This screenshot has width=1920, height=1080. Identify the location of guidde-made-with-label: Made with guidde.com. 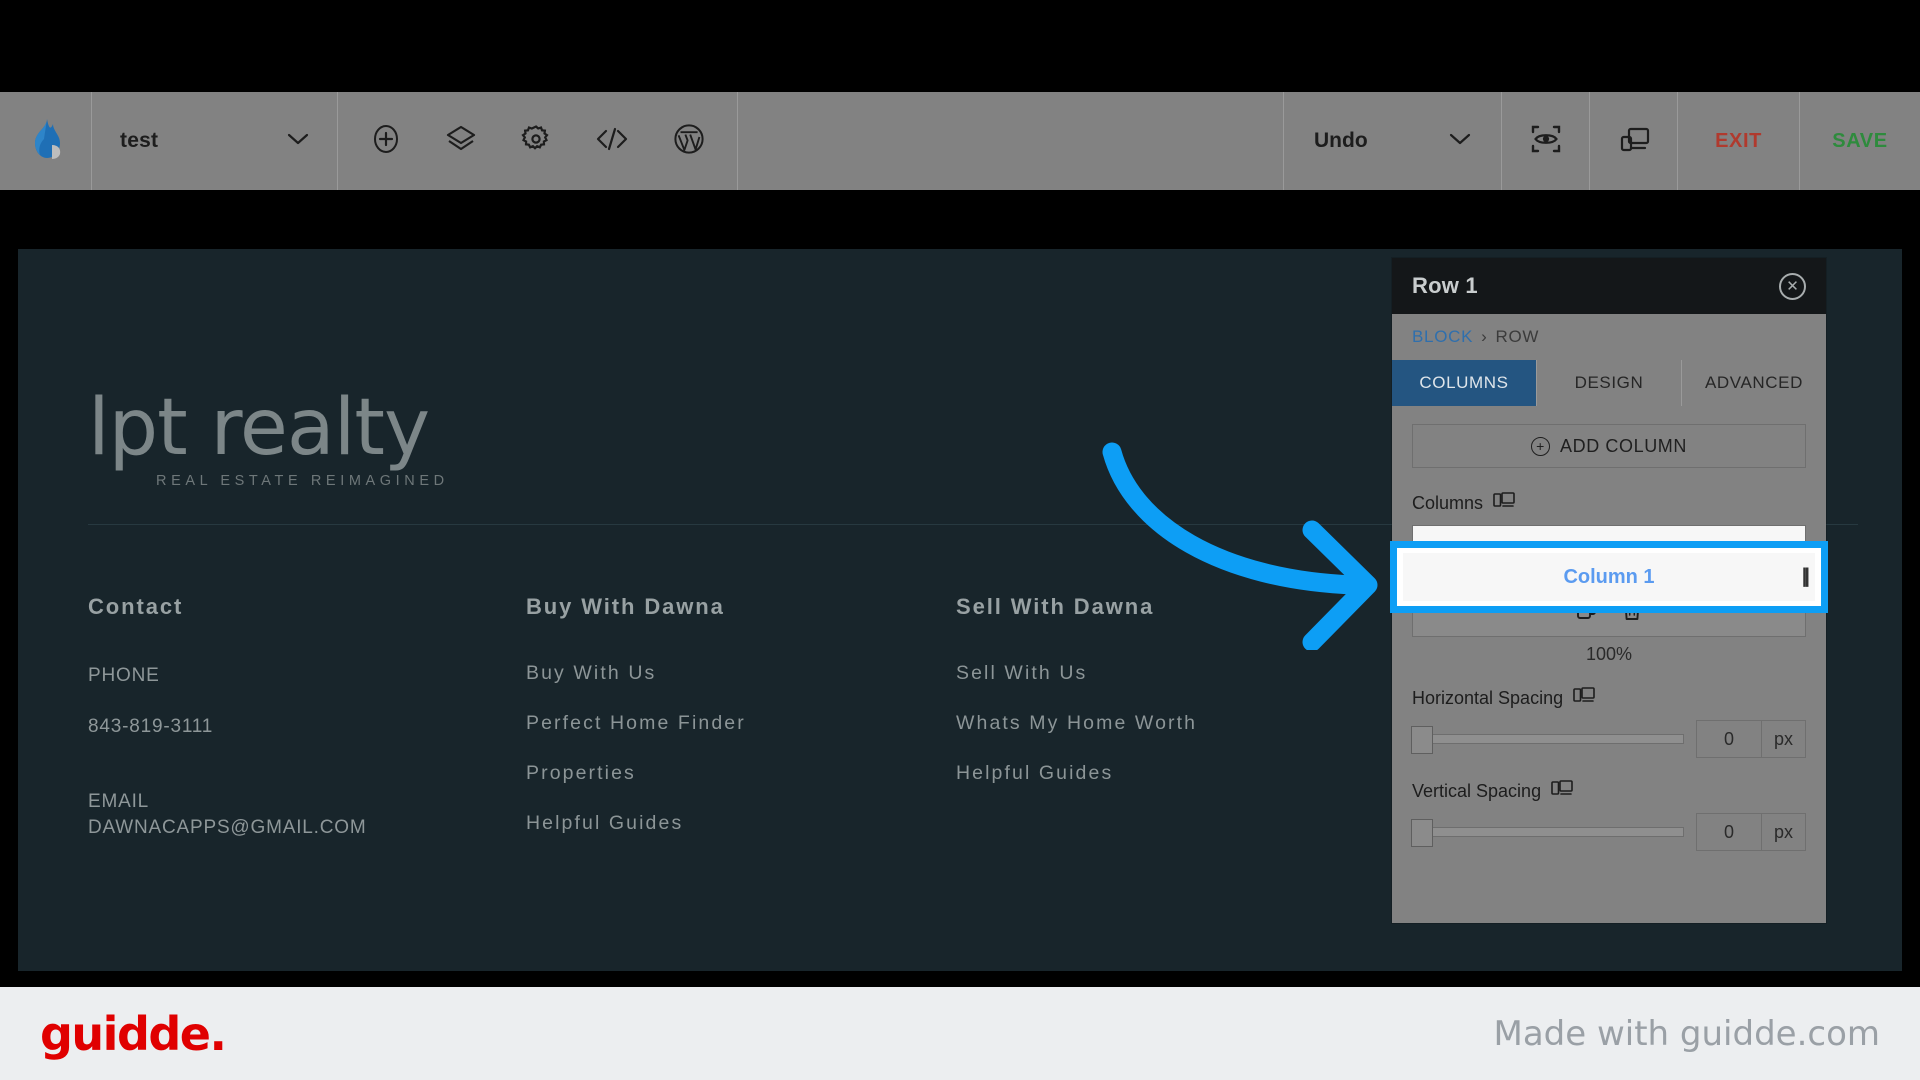
(1686, 1033).